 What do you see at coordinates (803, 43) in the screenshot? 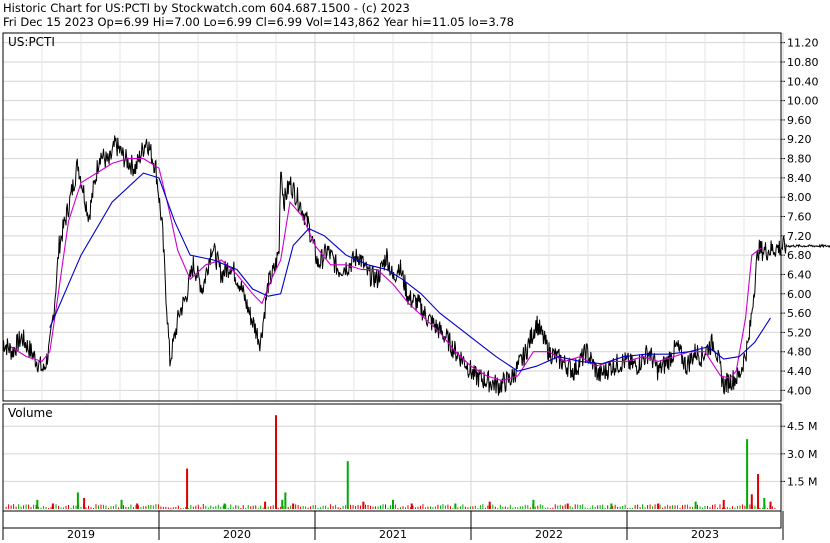
I see `price-tick-label: 11.20` at bounding box center [803, 43].